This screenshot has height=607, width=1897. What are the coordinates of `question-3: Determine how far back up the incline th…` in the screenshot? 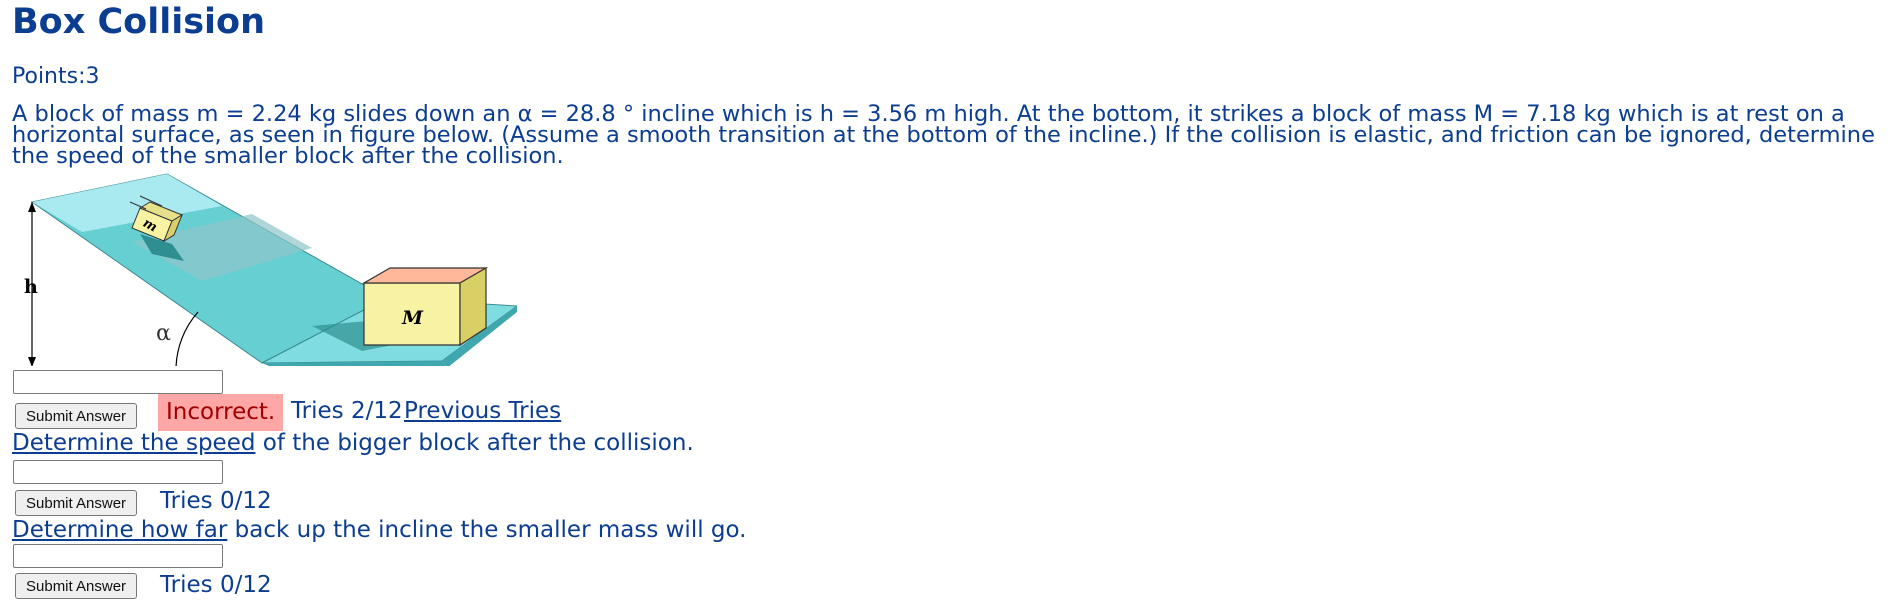 It's located at (379, 530).